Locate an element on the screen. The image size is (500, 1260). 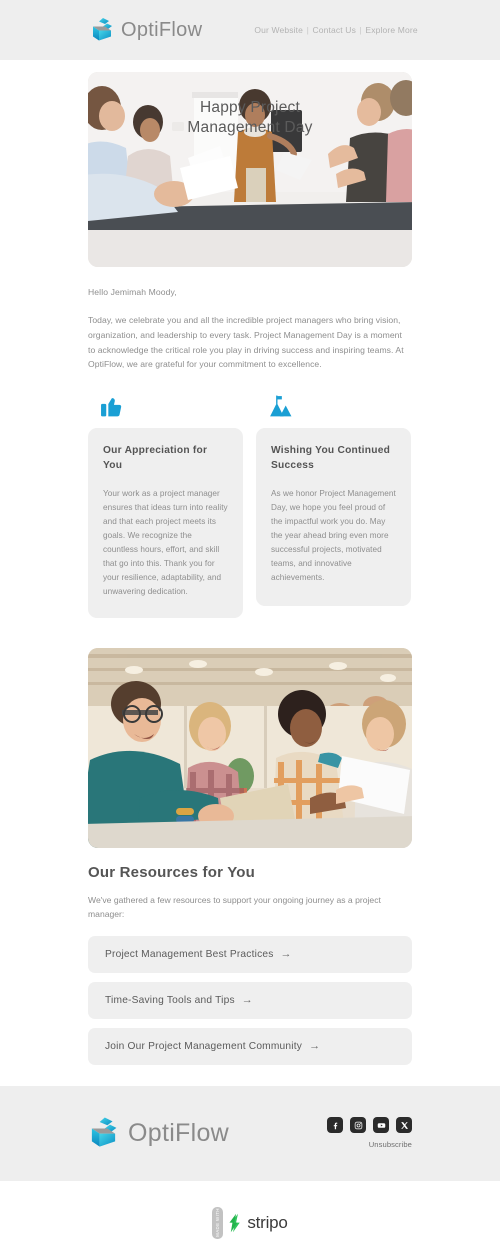
hero-title-line2: Management Day is located at coordinates (250, 128).